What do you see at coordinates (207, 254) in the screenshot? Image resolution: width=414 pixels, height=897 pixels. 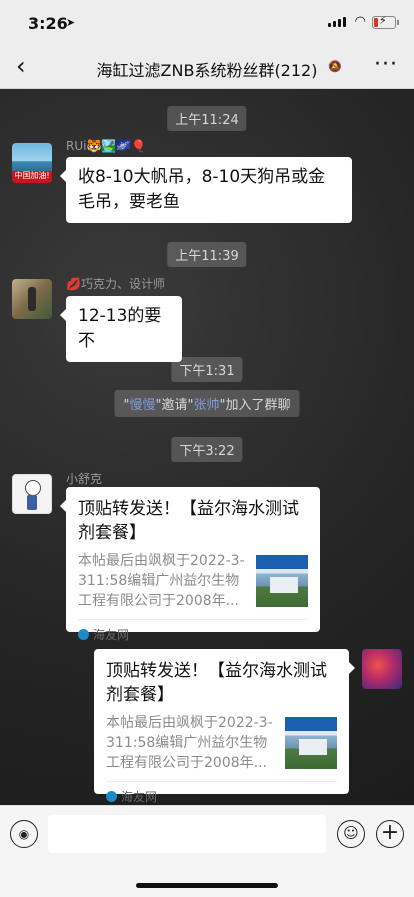 I see `timestamp: 上午11:39` at bounding box center [207, 254].